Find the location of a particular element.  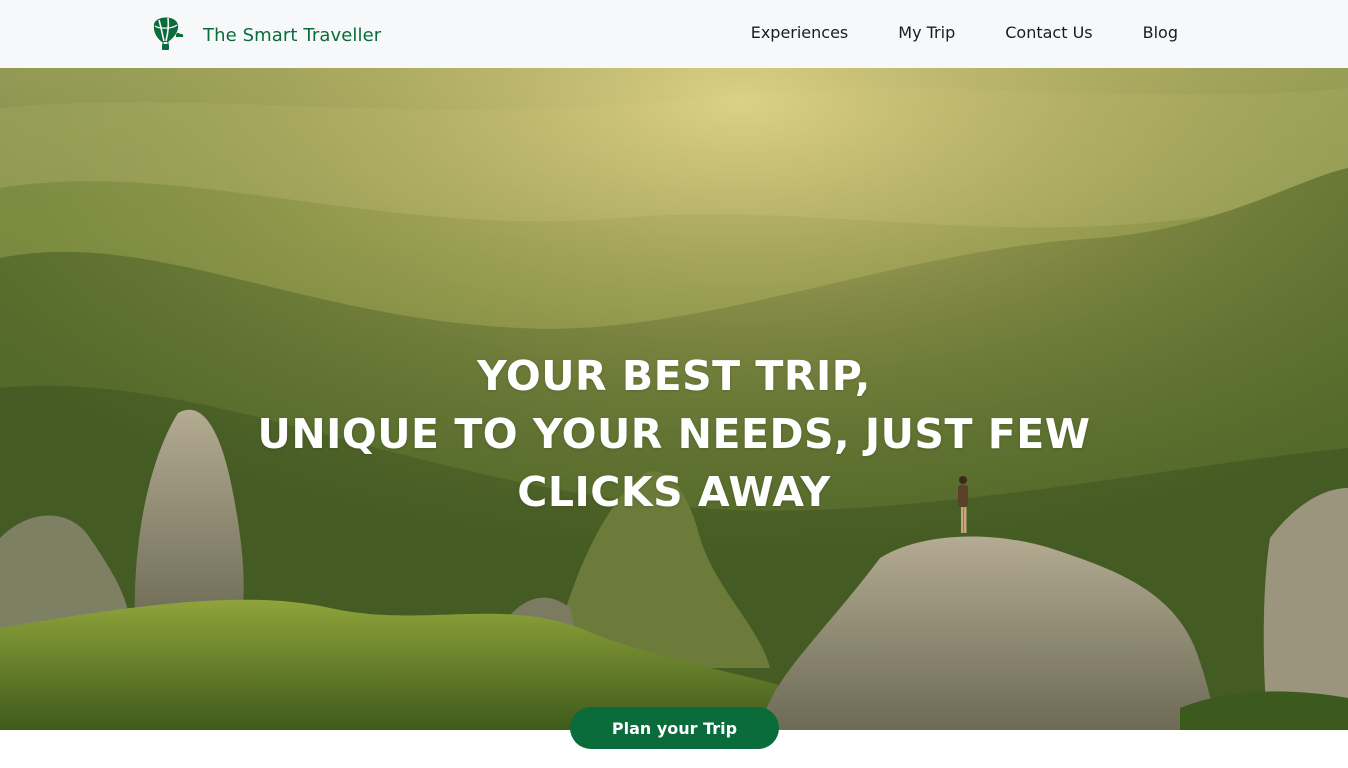

headline-line-3: CLICKS AWAY is located at coordinates (674, 492).